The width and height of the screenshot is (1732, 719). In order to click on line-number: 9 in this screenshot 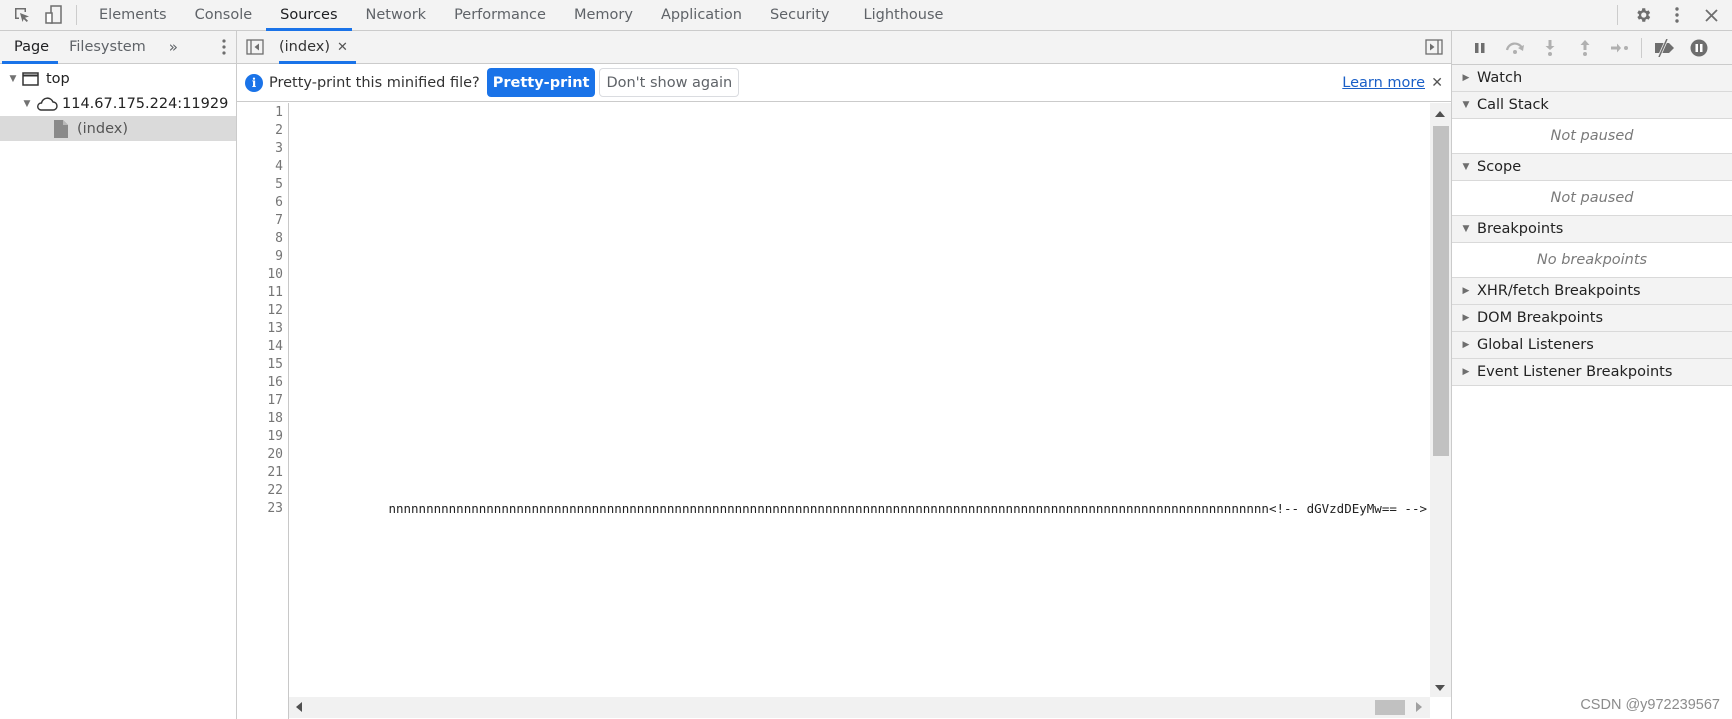, I will do `click(262, 257)`.